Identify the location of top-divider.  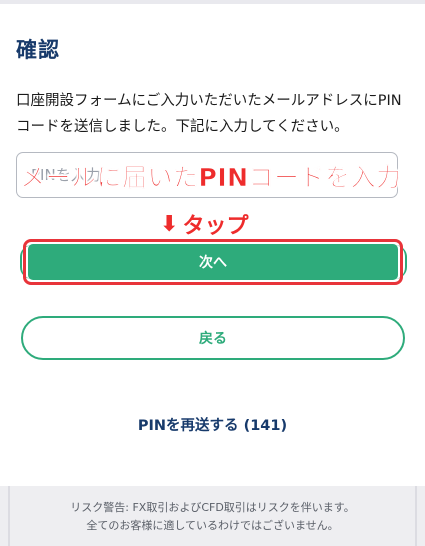
(212, 2).